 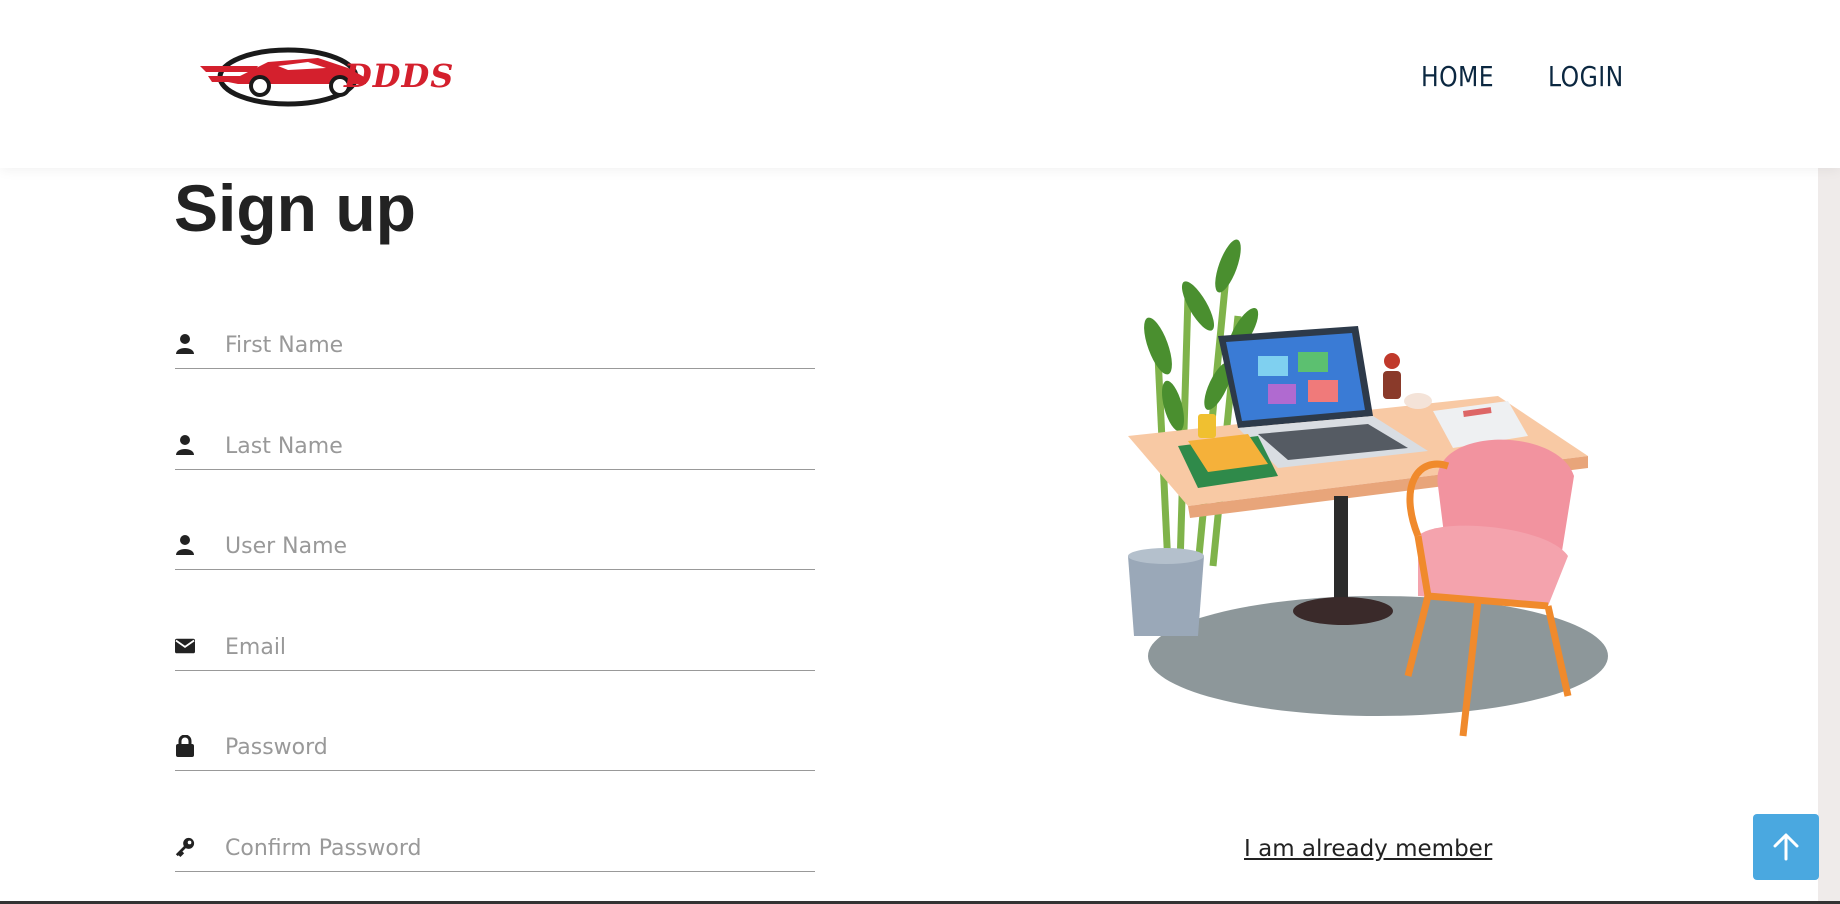 What do you see at coordinates (1368, 849) in the screenshot?
I see `already-member-link: I am already member` at bounding box center [1368, 849].